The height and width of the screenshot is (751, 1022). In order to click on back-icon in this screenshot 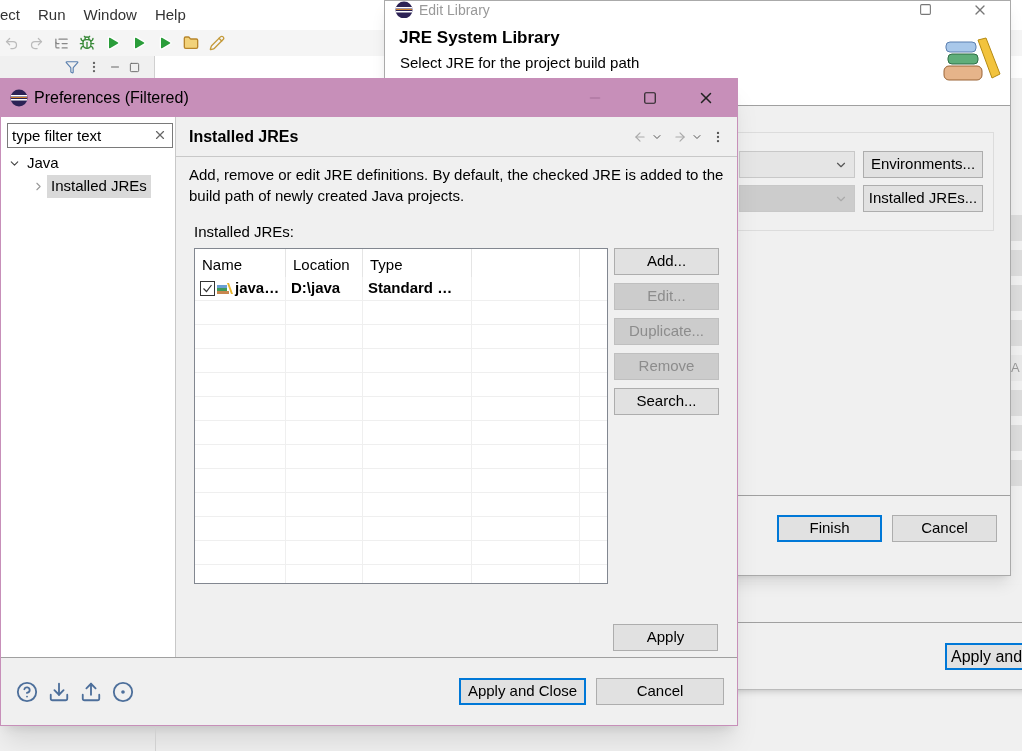, I will do `click(640, 136)`.